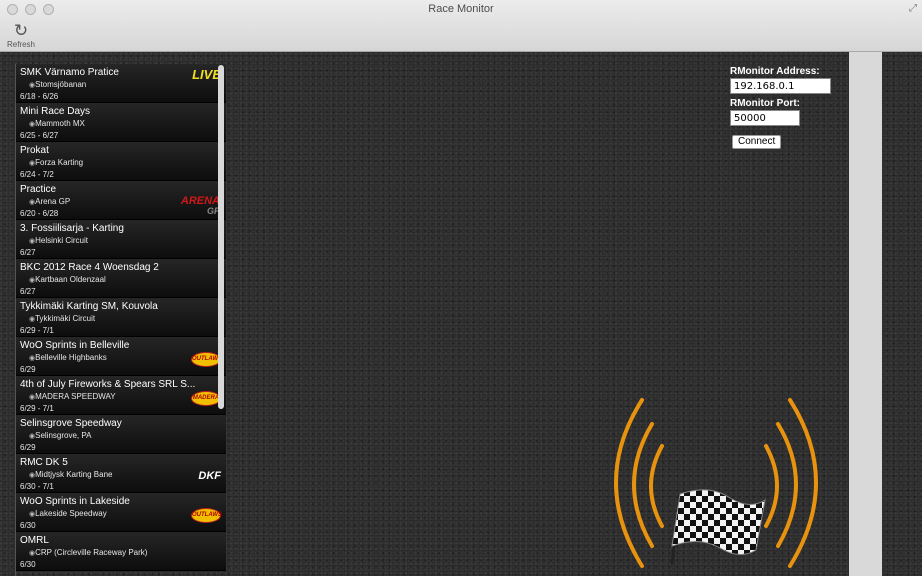  Describe the element at coordinates (127, 436) in the screenshot. I see `race-venue: Selinsgrove, PA` at that location.